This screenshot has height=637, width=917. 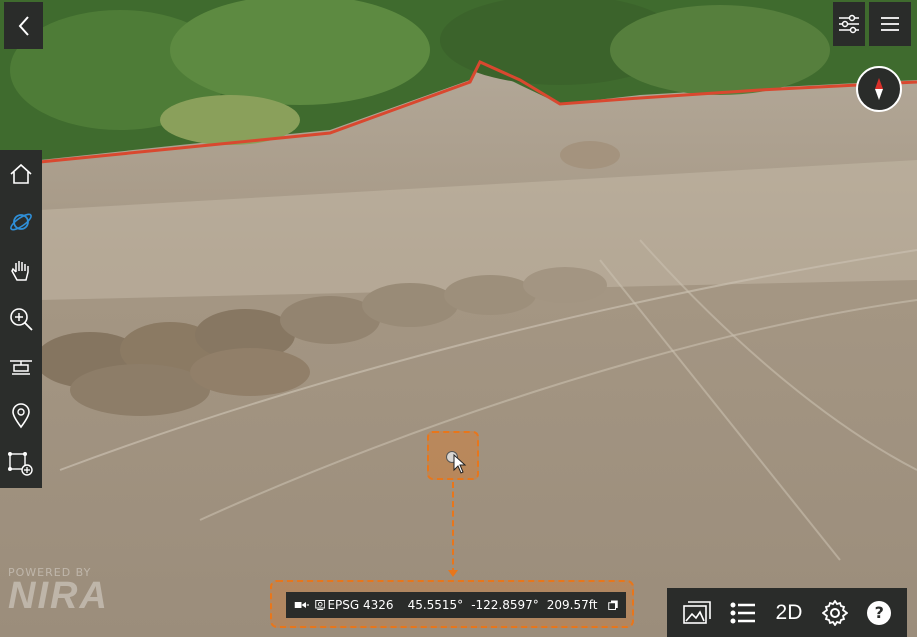 I want to click on help-icon: ?, so click(x=879, y=612).